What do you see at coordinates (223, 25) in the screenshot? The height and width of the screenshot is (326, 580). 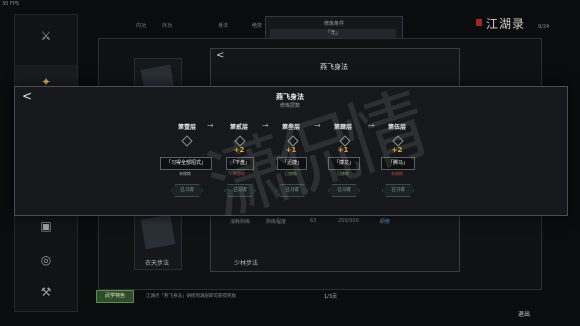 I see `tab-movement: 身法` at bounding box center [223, 25].